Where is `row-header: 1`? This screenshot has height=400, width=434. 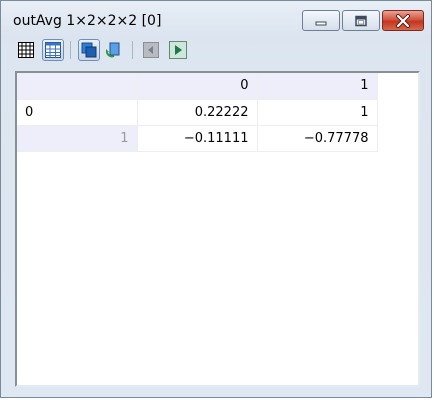
row-header: 1 is located at coordinates (77, 138).